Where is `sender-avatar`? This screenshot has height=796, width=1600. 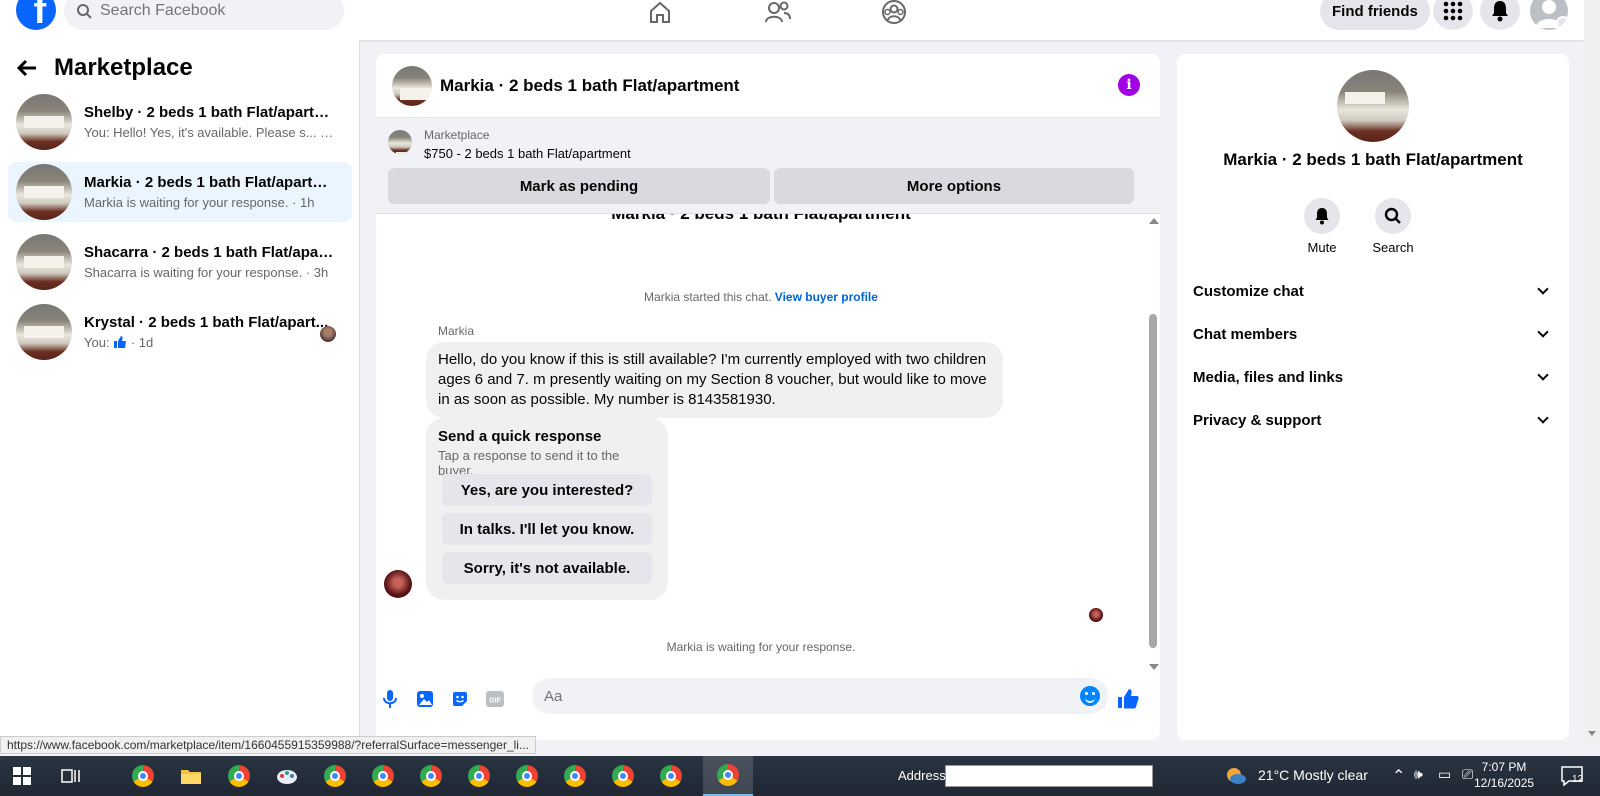
sender-avatar is located at coordinates (398, 584).